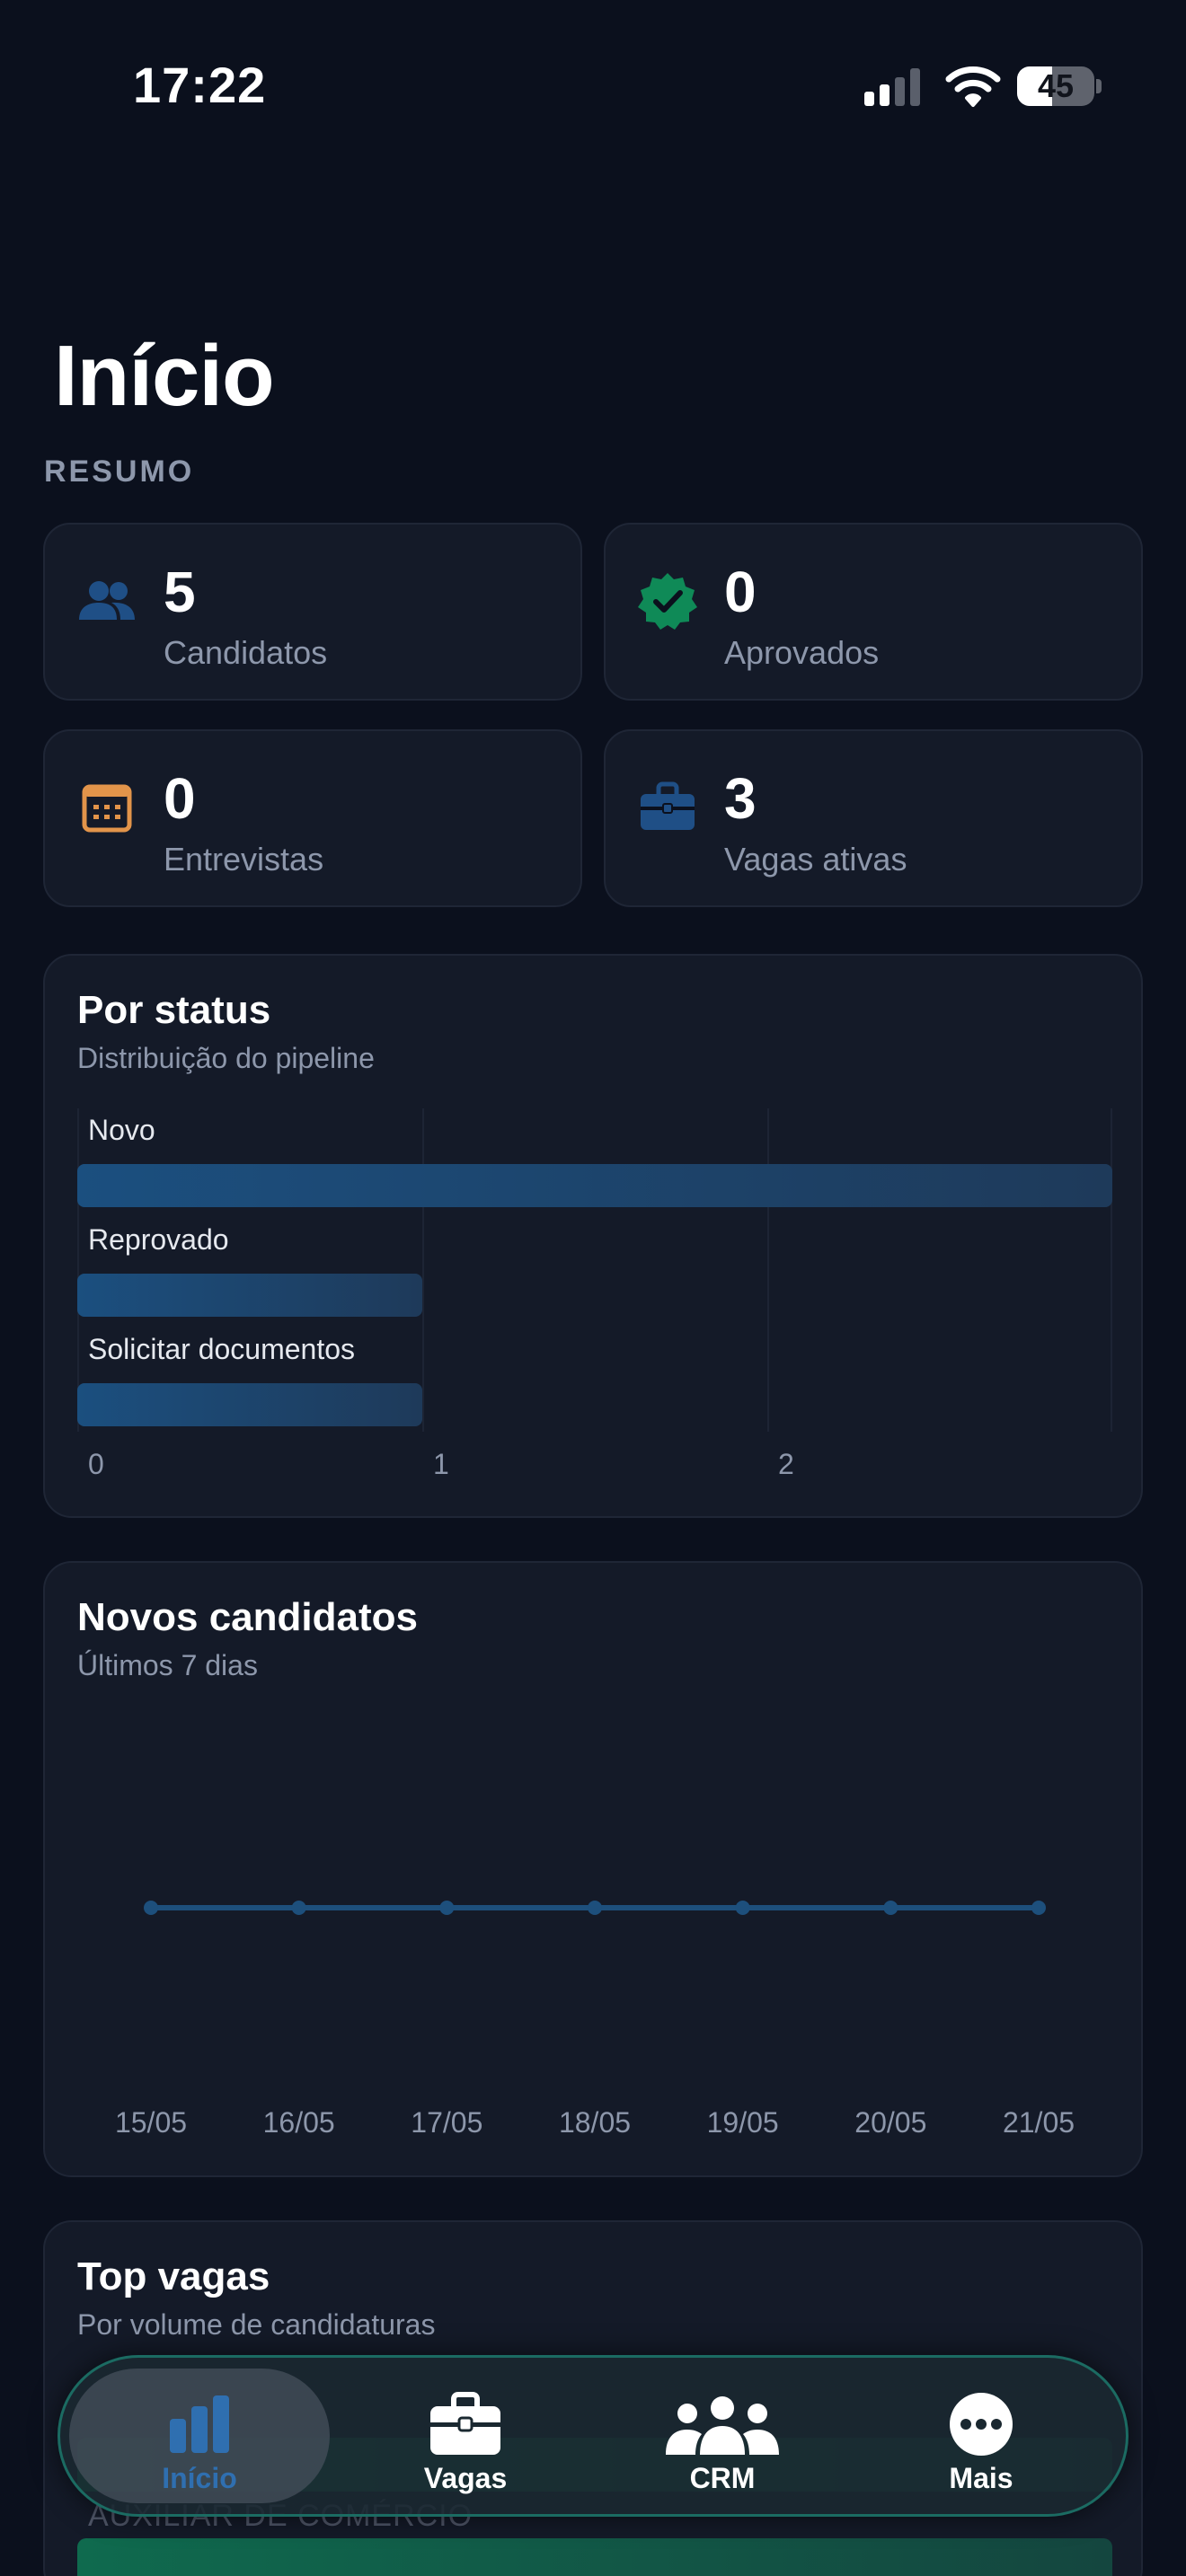 This screenshot has height=2576, width=1186. I want to click on tab-label: Início, so click(199, 2478).